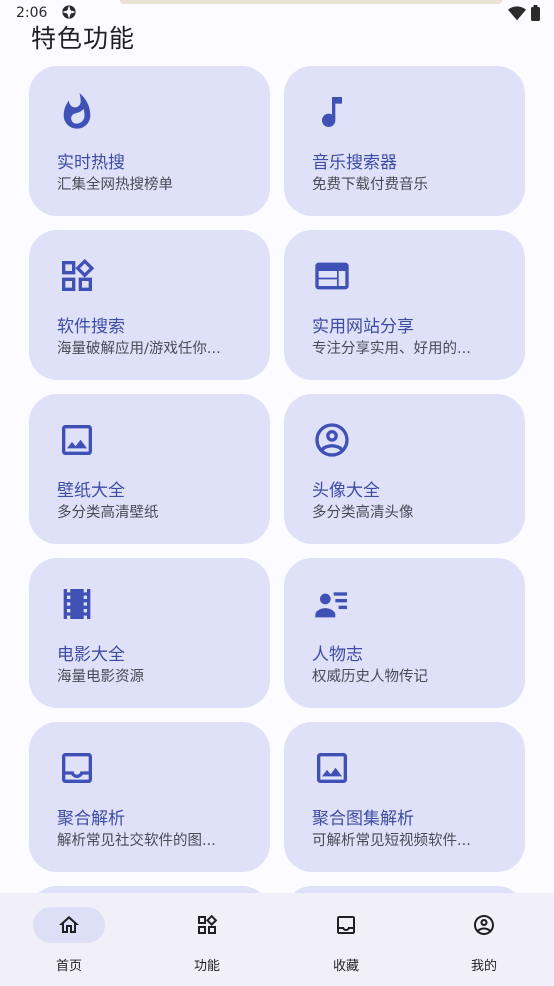 The height and width of the screenshot is (986, 554). What do you see at coordinates (346, 491) in the screenshot?
I see `card-title: 头像大全` at bounding box center [346, 491].